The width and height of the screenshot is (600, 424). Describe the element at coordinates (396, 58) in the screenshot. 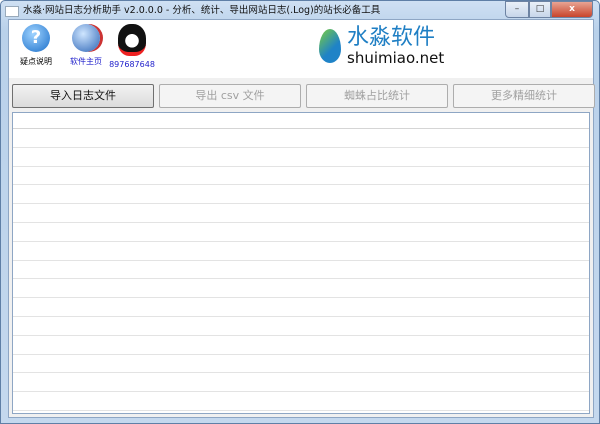

I see `logo-url: shuimiao.net` at that location.